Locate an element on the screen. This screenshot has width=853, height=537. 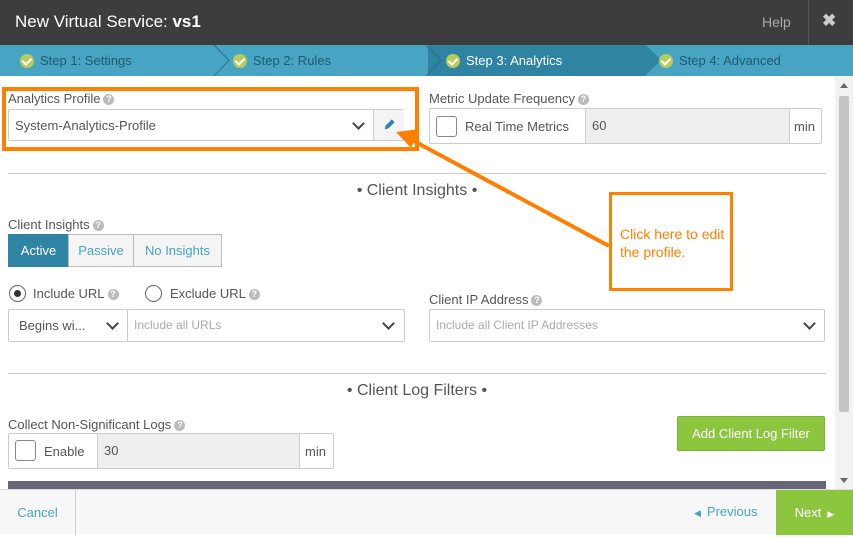
callout-text: Click here to edit the profile. is located at coordinates (672, 243).